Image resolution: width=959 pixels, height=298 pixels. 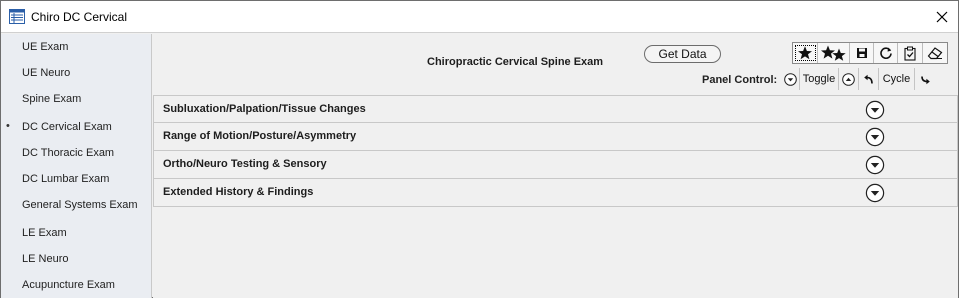 What do you see at coordinates (805, 53) in the screenshot?
I see `star-icon` at bounding box center [805, 53].